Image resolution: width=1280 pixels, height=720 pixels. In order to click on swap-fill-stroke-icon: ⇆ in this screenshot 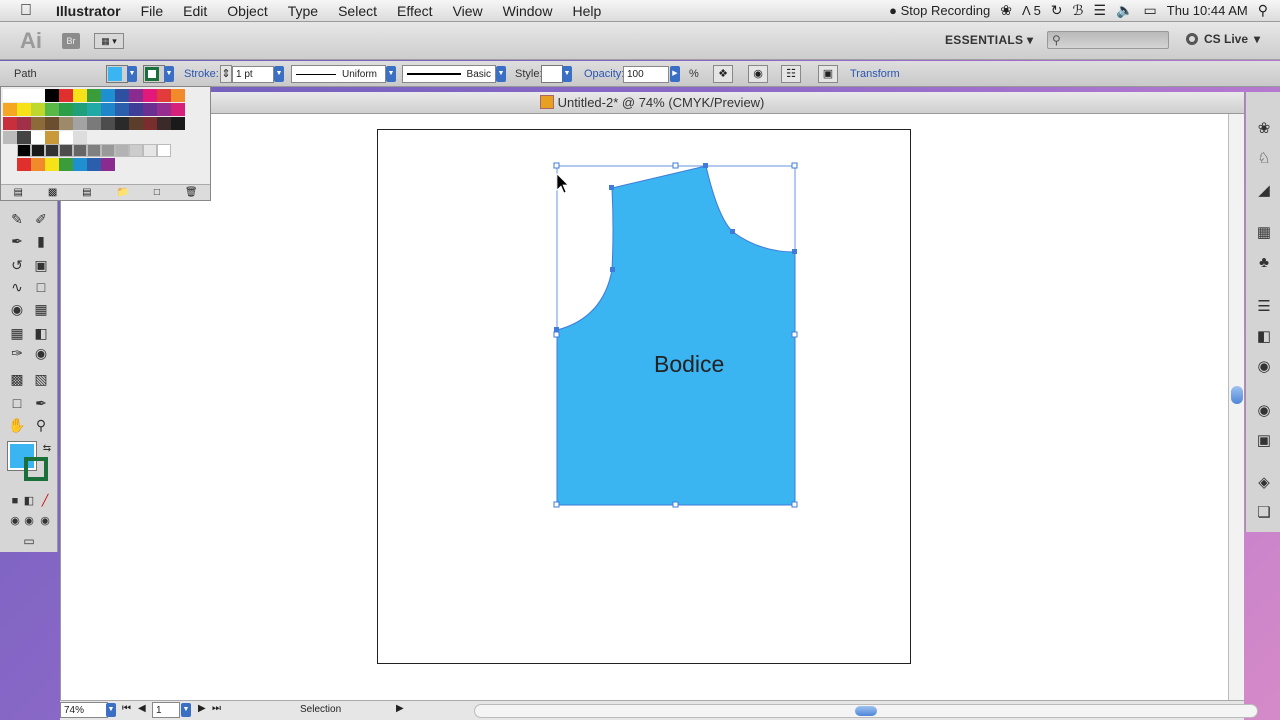, I will do `click(47, 449)`.